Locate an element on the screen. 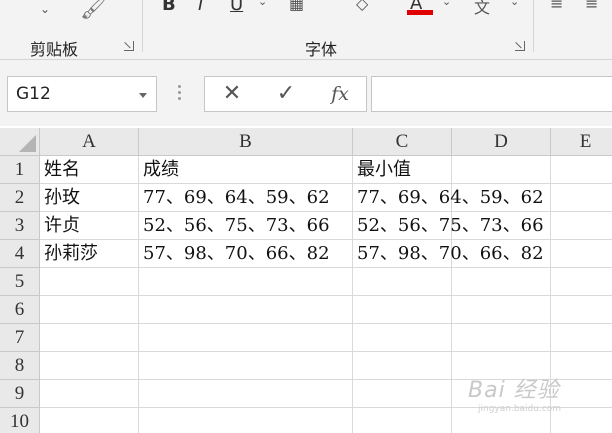  column-header-d: D is located at coordinates (501, 142).